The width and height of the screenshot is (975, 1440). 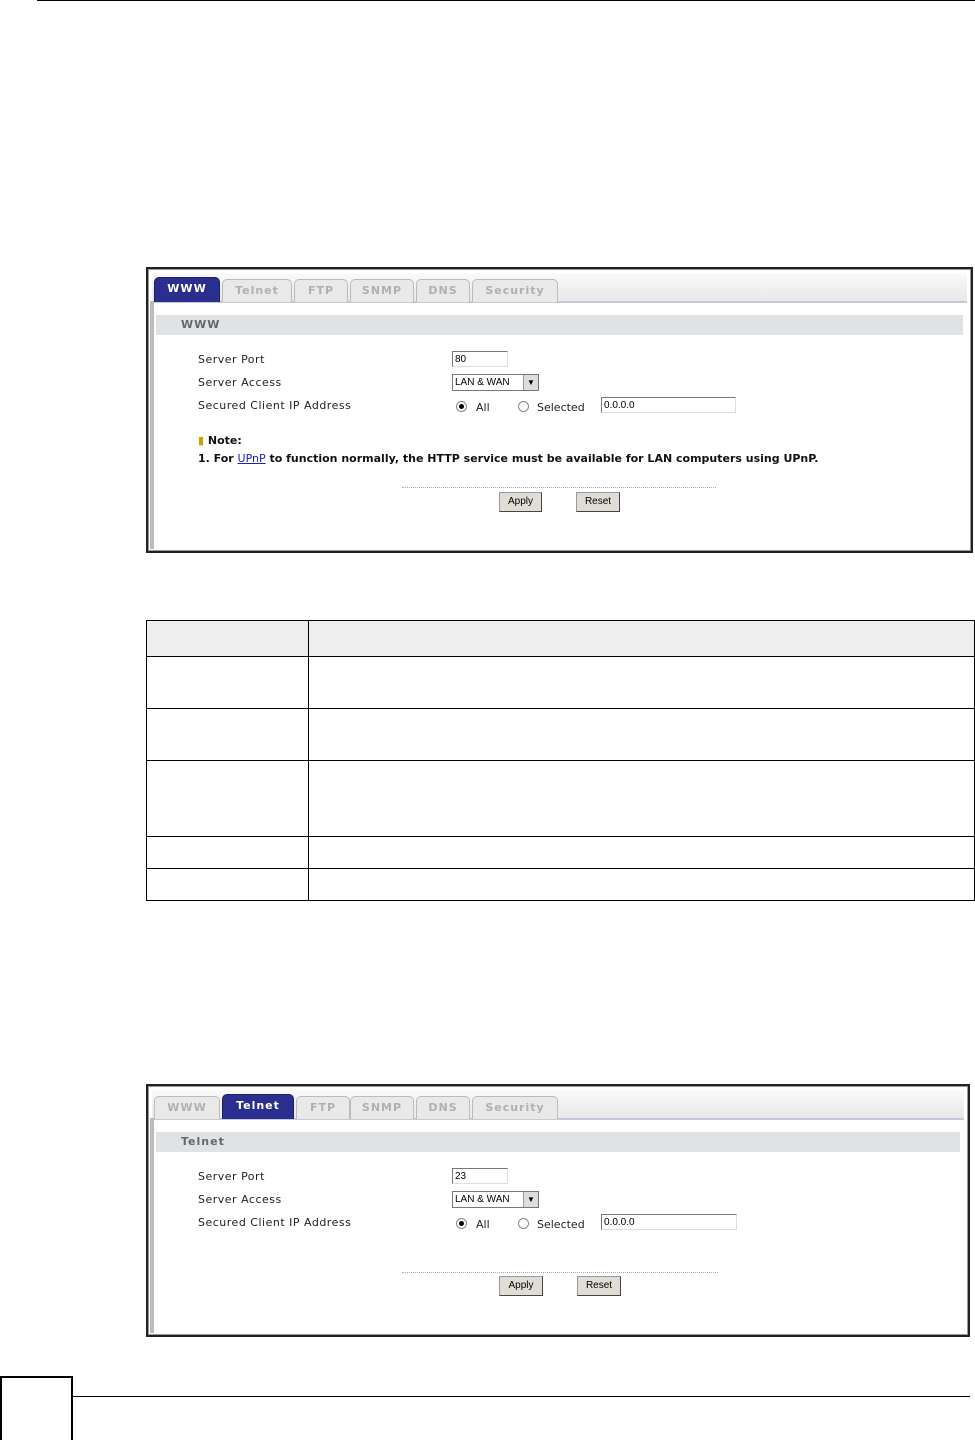 What do you see at coordinates (506, 0) in the screenshot?
I see `header-rule` at bounding box center [506, 0].